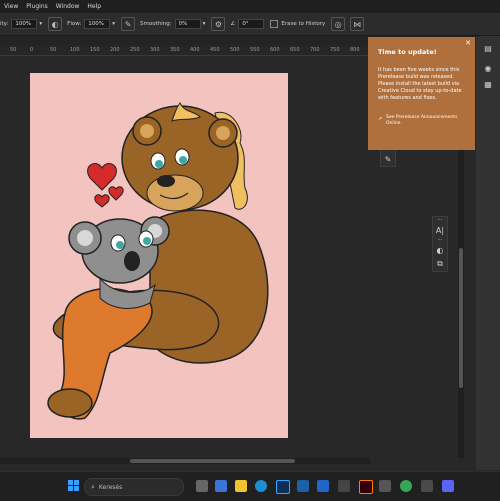 The height and width of the screenshot is (501, 500). I want to click on taskbar-search: ⌕ Keresés, so click(134, 487).